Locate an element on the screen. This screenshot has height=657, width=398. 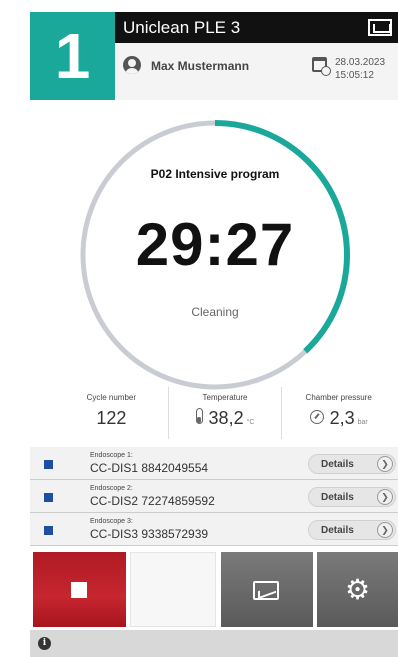
user-area: Max Mustermann 28.03.2023 15:05:12 is located at coordinates (256, 71).